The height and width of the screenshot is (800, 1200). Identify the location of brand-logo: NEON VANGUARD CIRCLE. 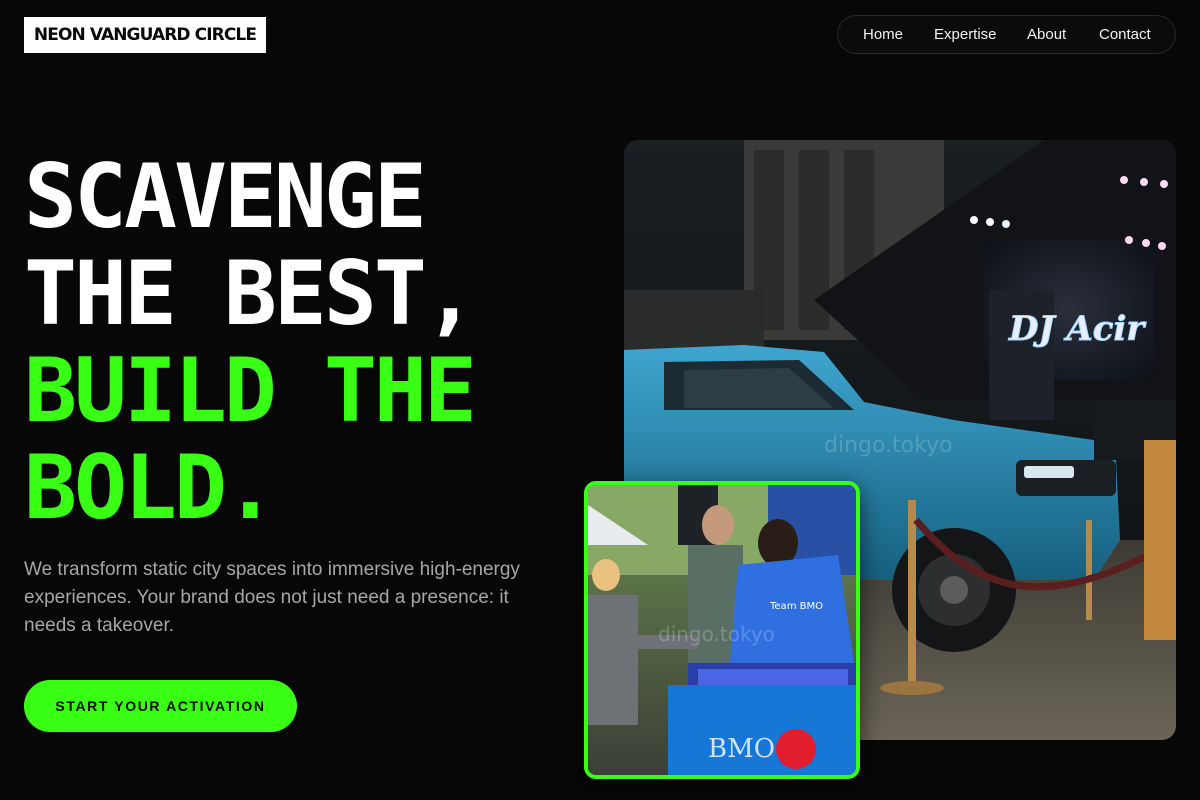
(145, 35).